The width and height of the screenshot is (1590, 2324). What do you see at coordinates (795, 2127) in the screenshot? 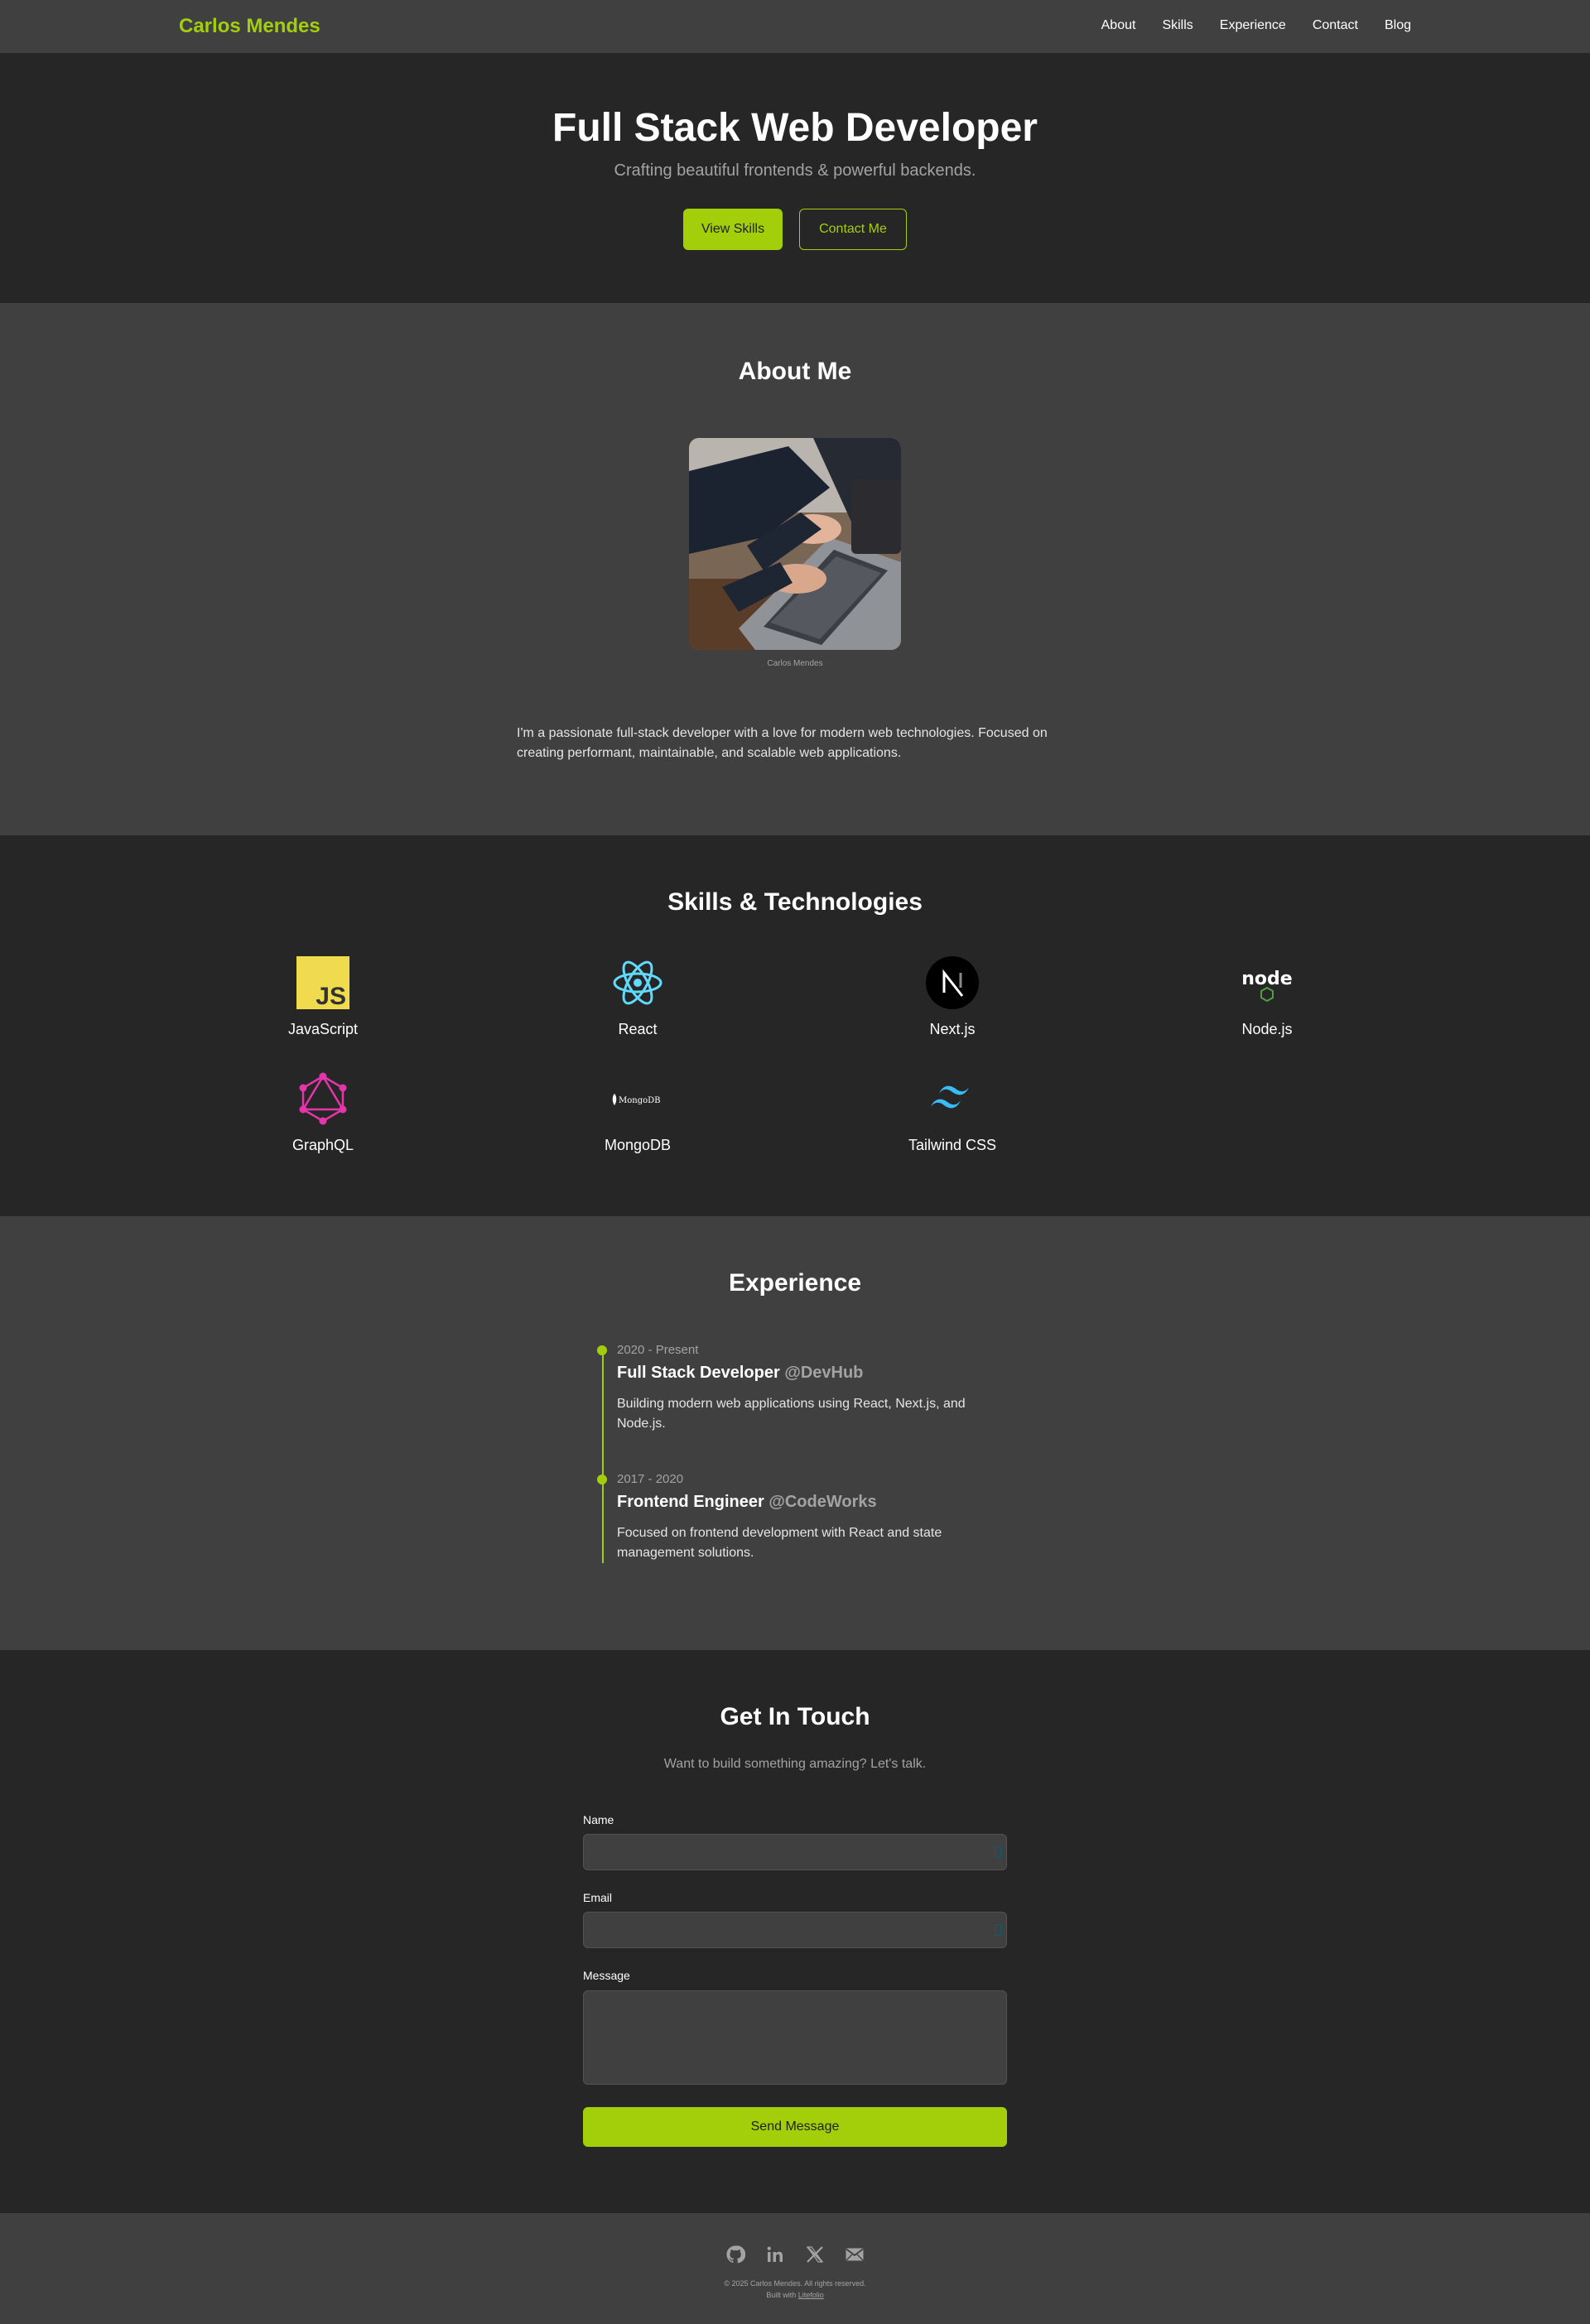
I see `send-message-button: Send Message` at bounding box center [795, 2127].